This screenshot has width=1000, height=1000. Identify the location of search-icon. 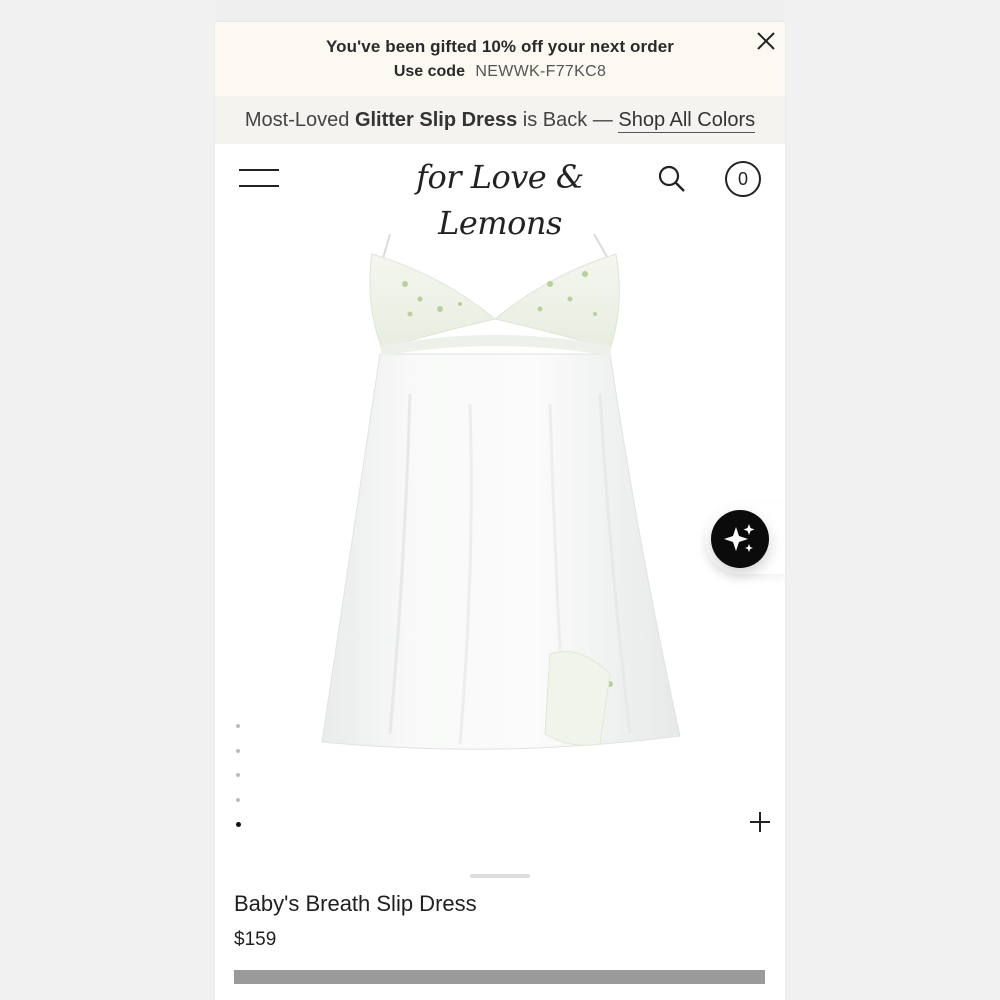
(671, 178).